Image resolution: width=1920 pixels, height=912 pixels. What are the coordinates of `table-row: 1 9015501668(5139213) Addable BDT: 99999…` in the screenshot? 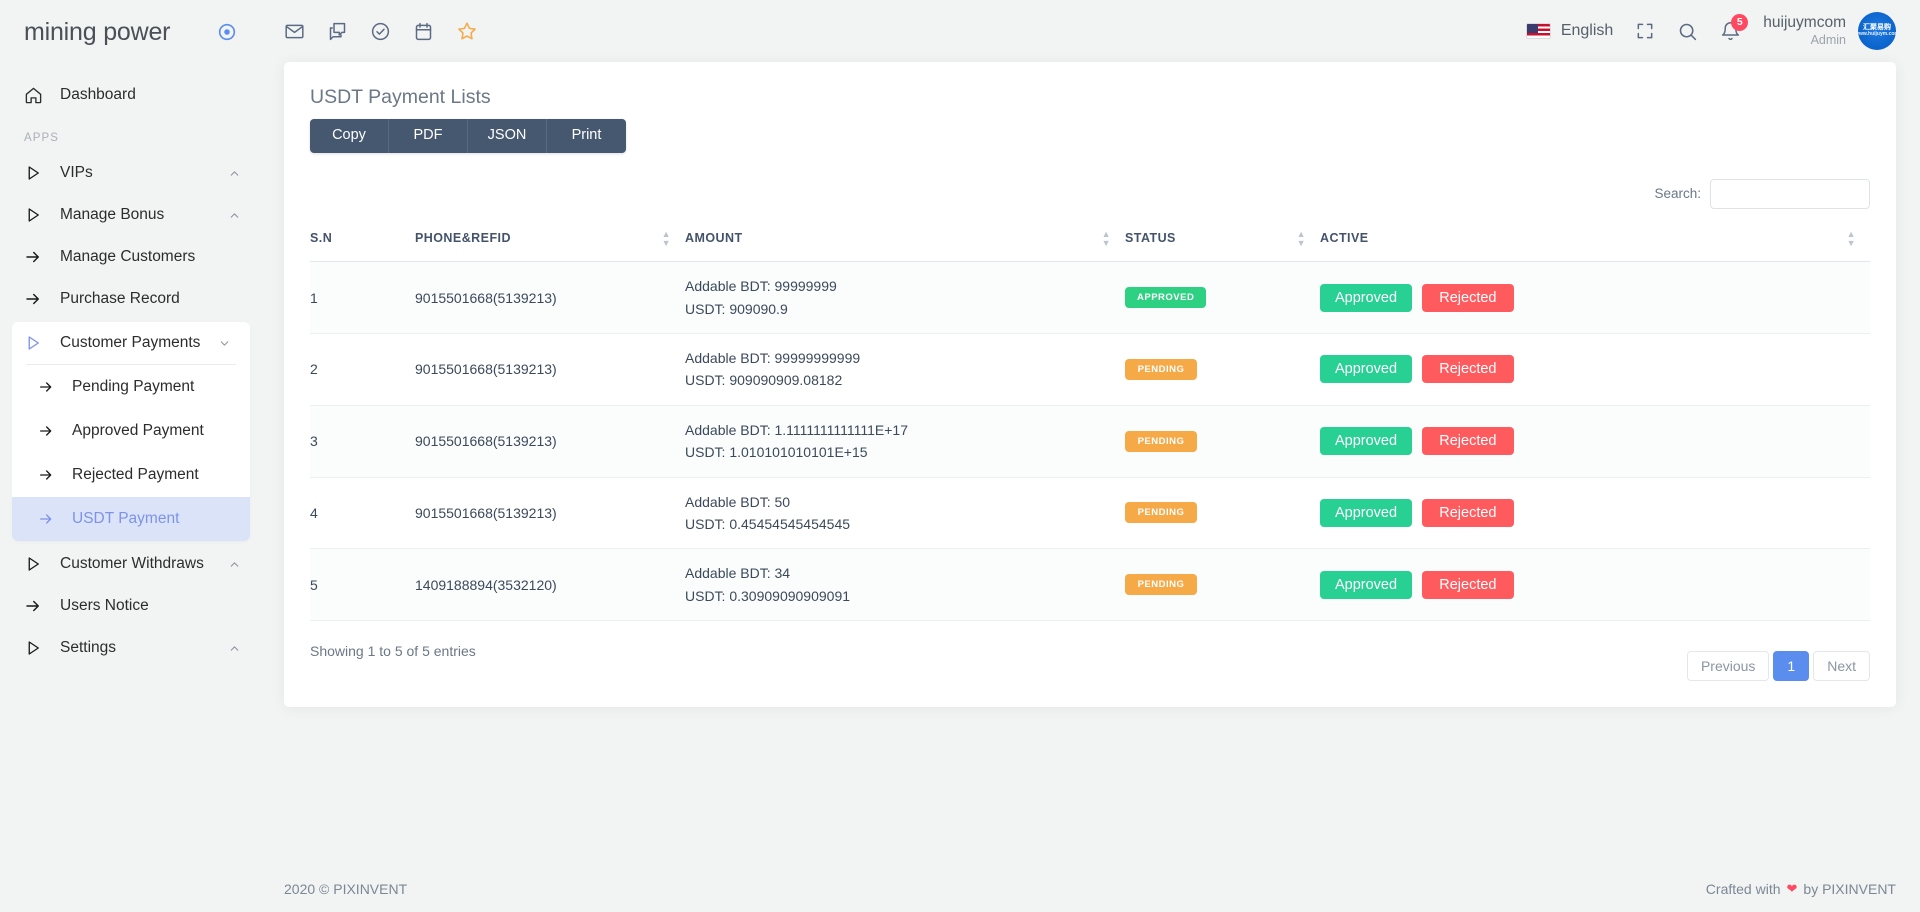 It's located at (1090, 298).